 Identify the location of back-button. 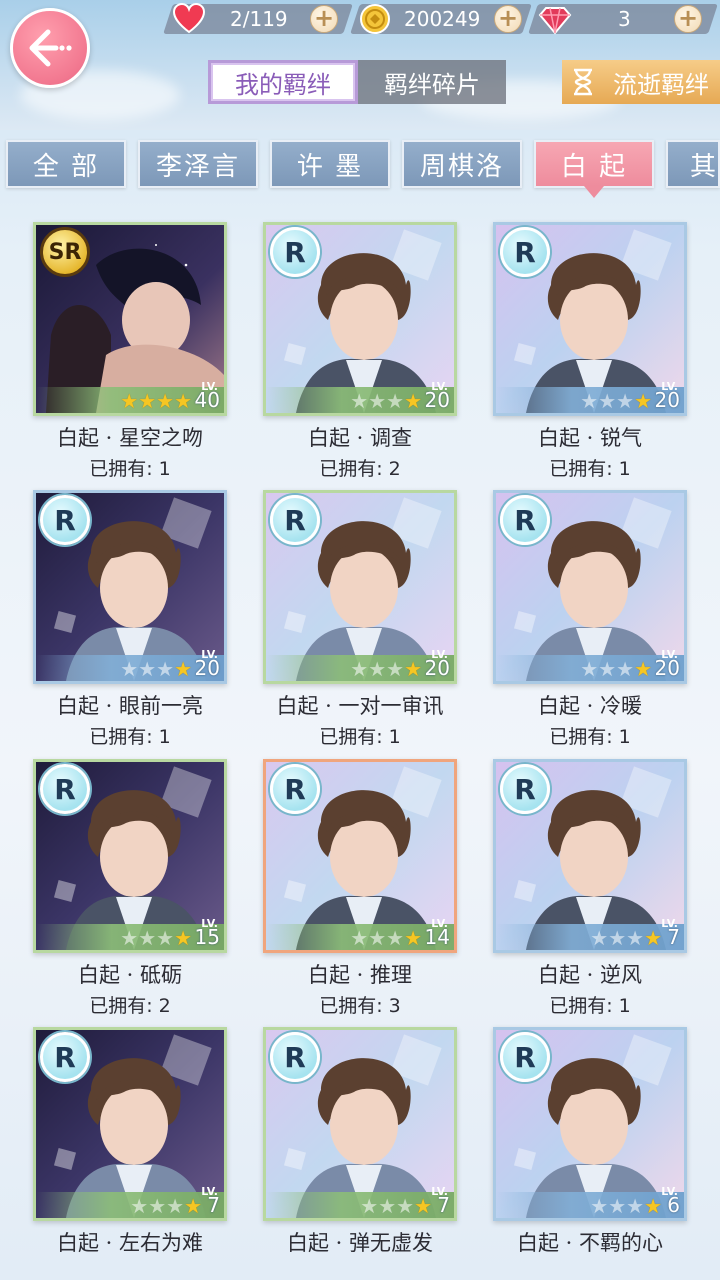
(50, 48).